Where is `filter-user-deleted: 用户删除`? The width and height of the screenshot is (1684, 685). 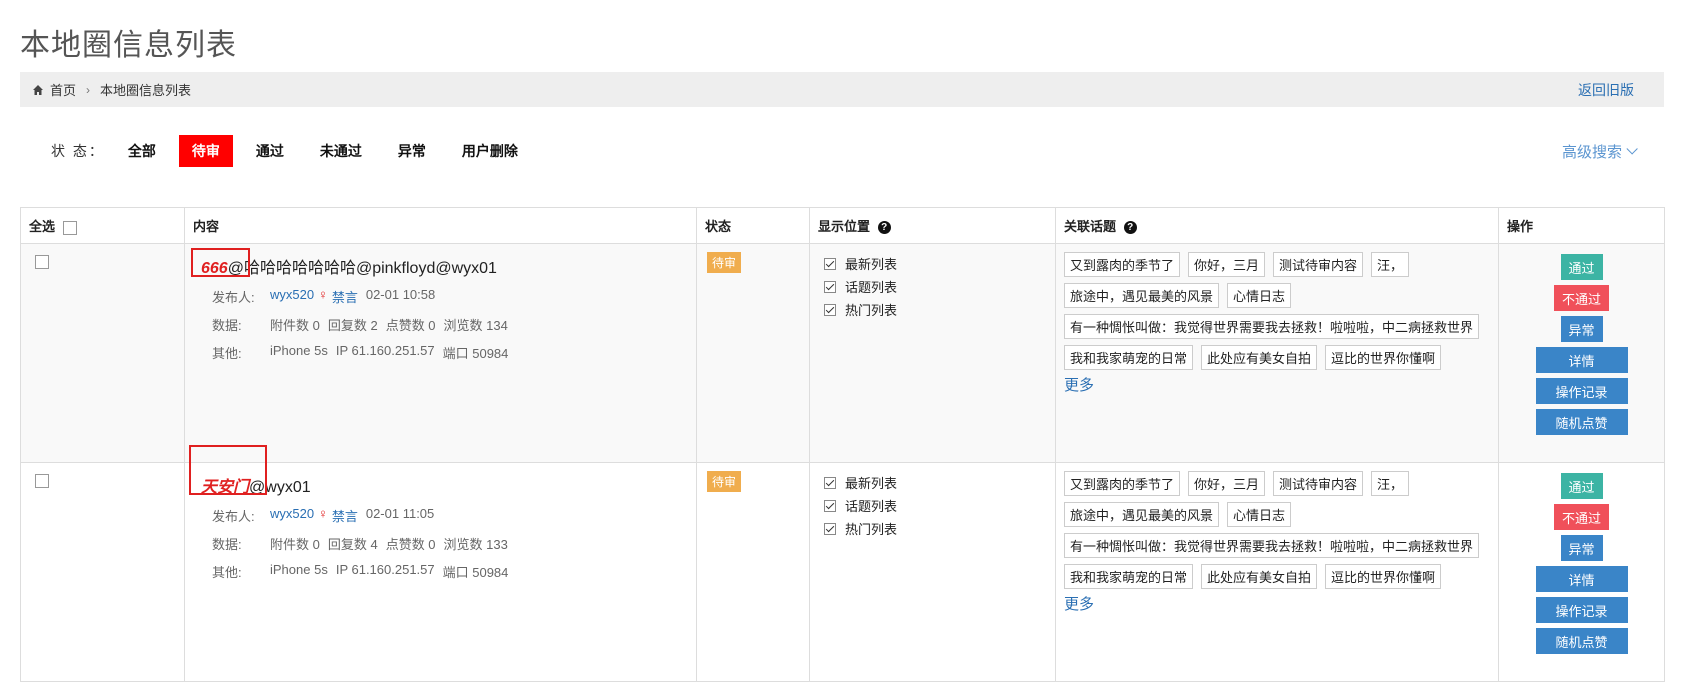
filter-user-deleted: 用户删除 is located at coordinates (490, 151).